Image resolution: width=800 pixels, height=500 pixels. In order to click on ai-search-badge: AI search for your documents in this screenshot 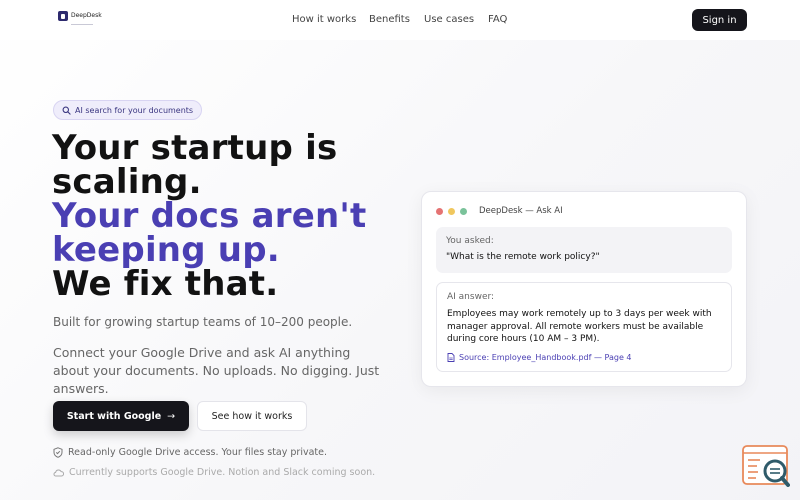, I will do `click(128, 110)`.